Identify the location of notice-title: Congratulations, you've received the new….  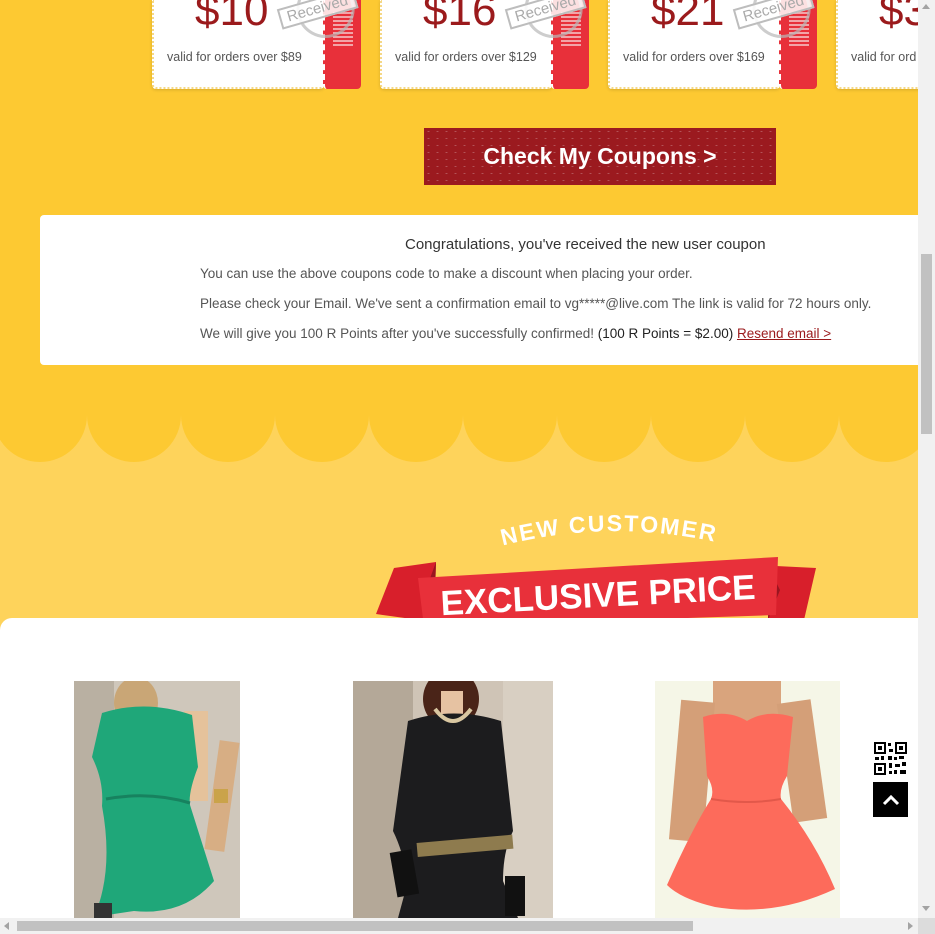
(585, 244).